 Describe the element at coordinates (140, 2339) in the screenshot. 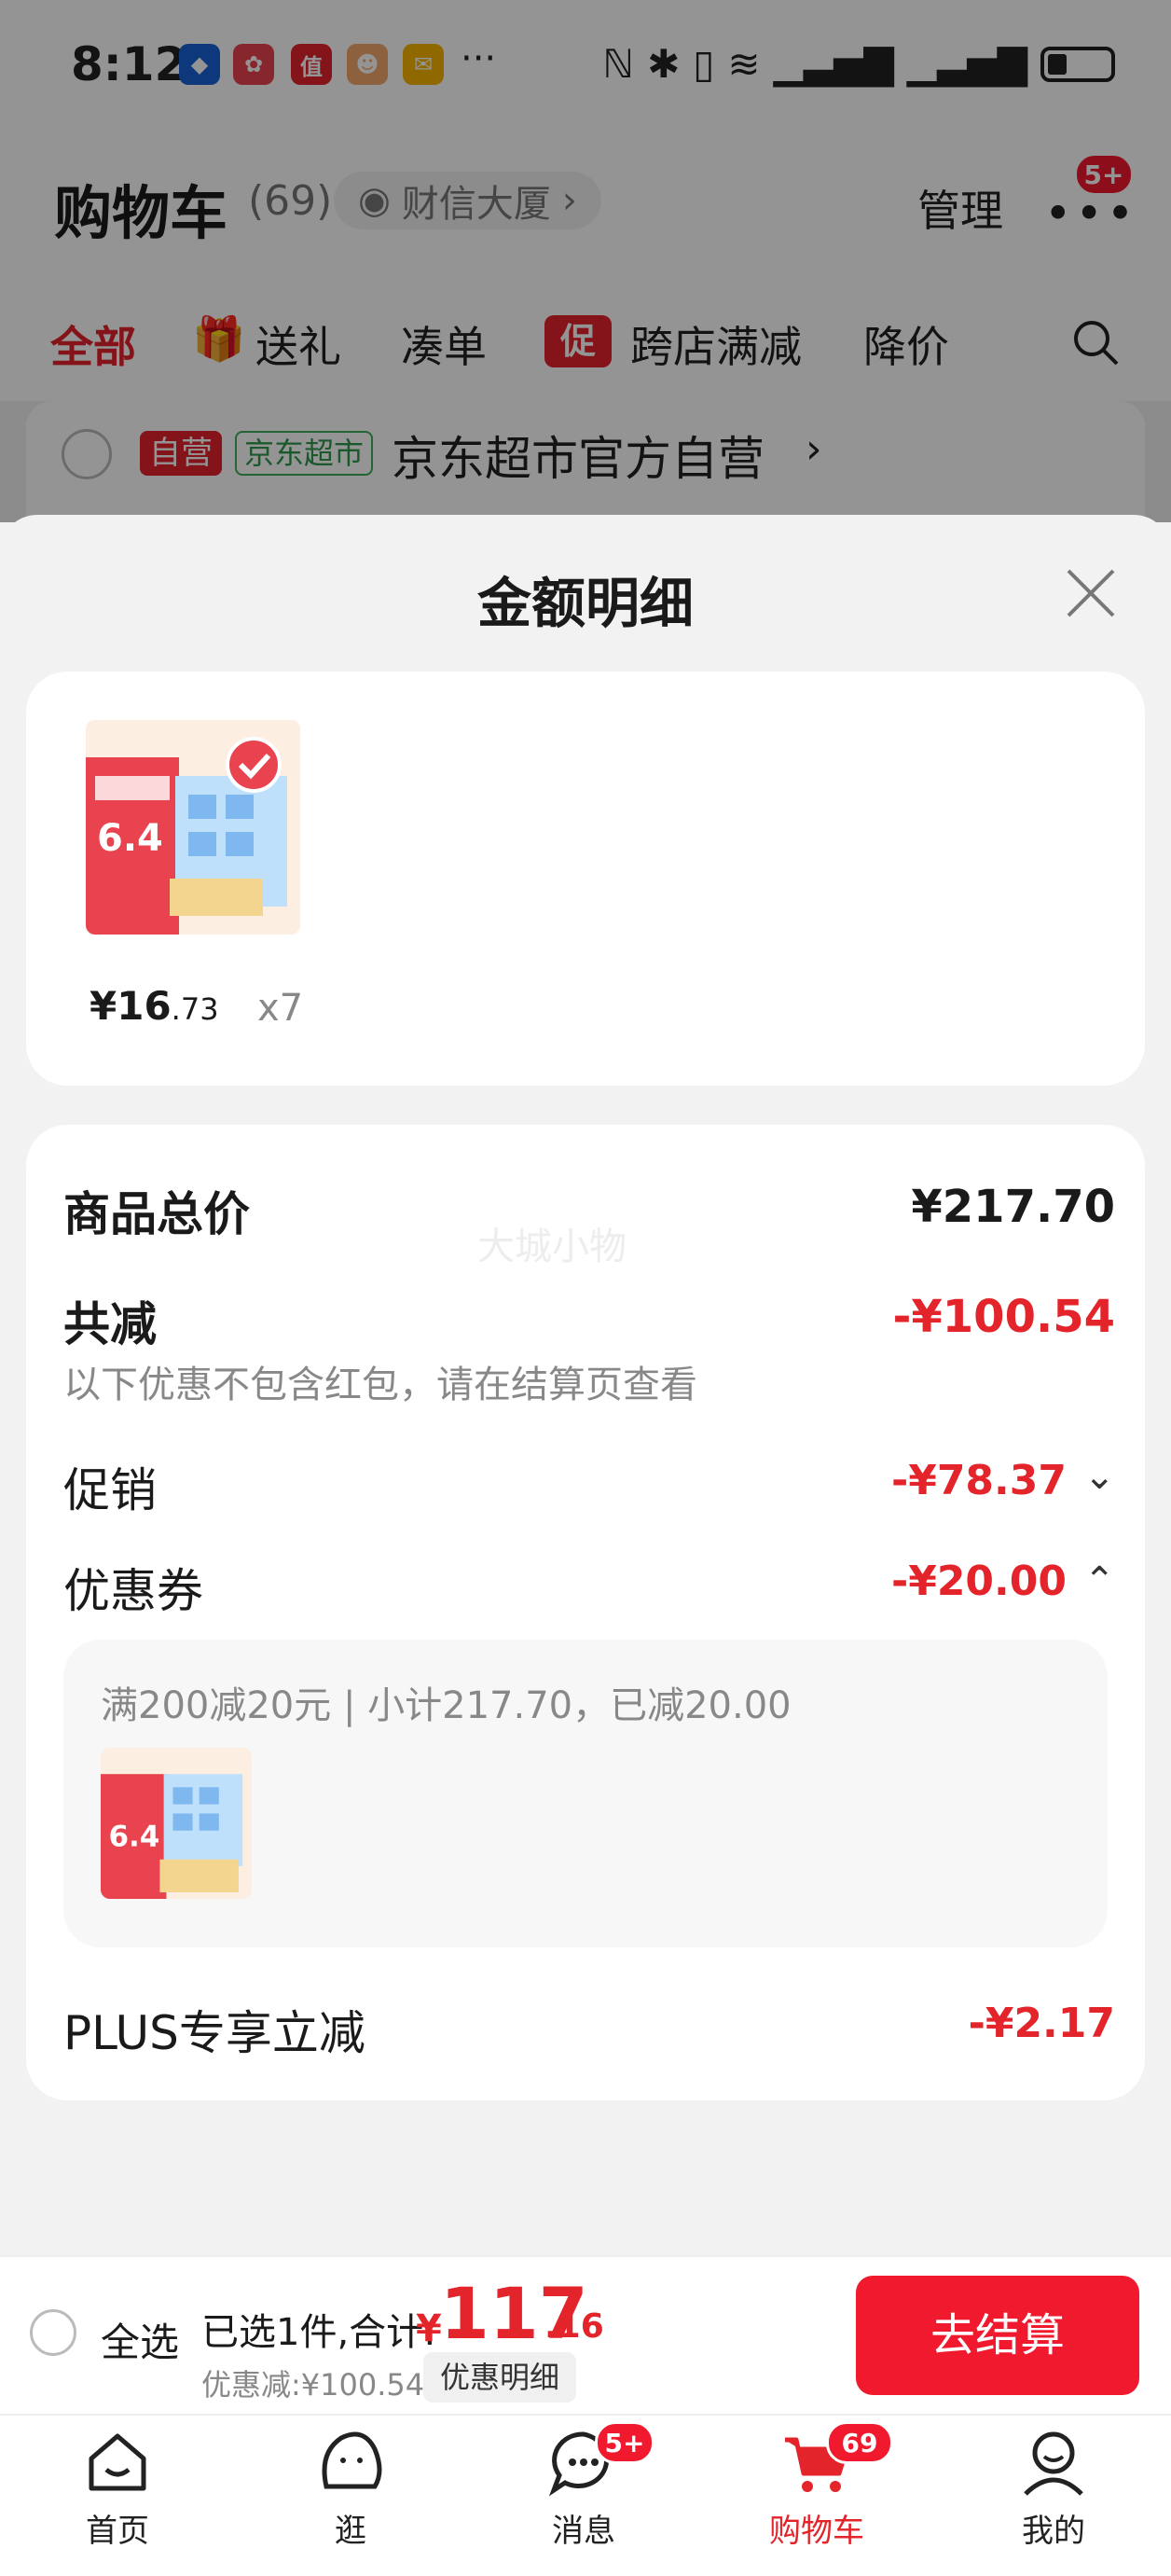

I see `select-all-label: 全选` at that location.